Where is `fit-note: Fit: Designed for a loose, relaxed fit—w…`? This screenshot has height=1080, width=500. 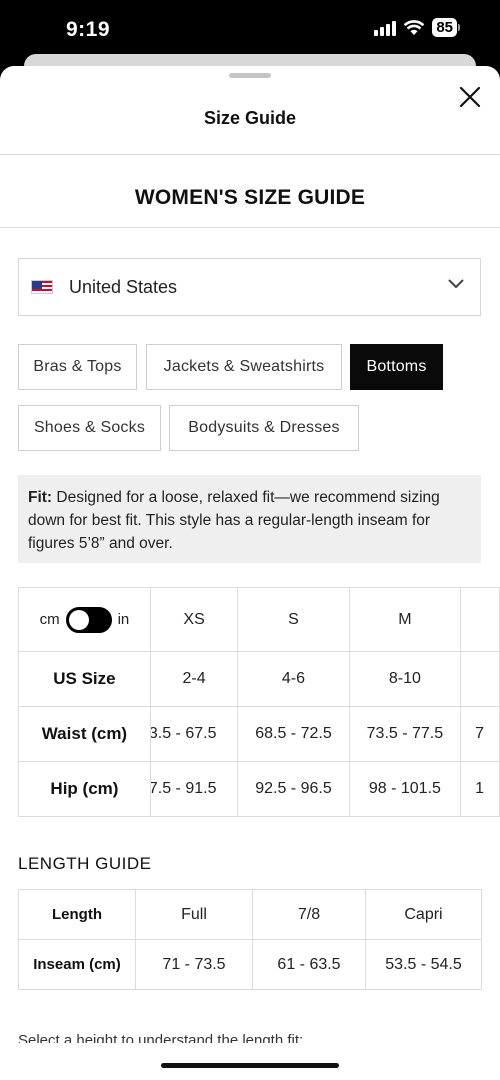
fit-note: Fit: Designed for a loose, relaxed fit—w… is located at coordinates (249, 519).